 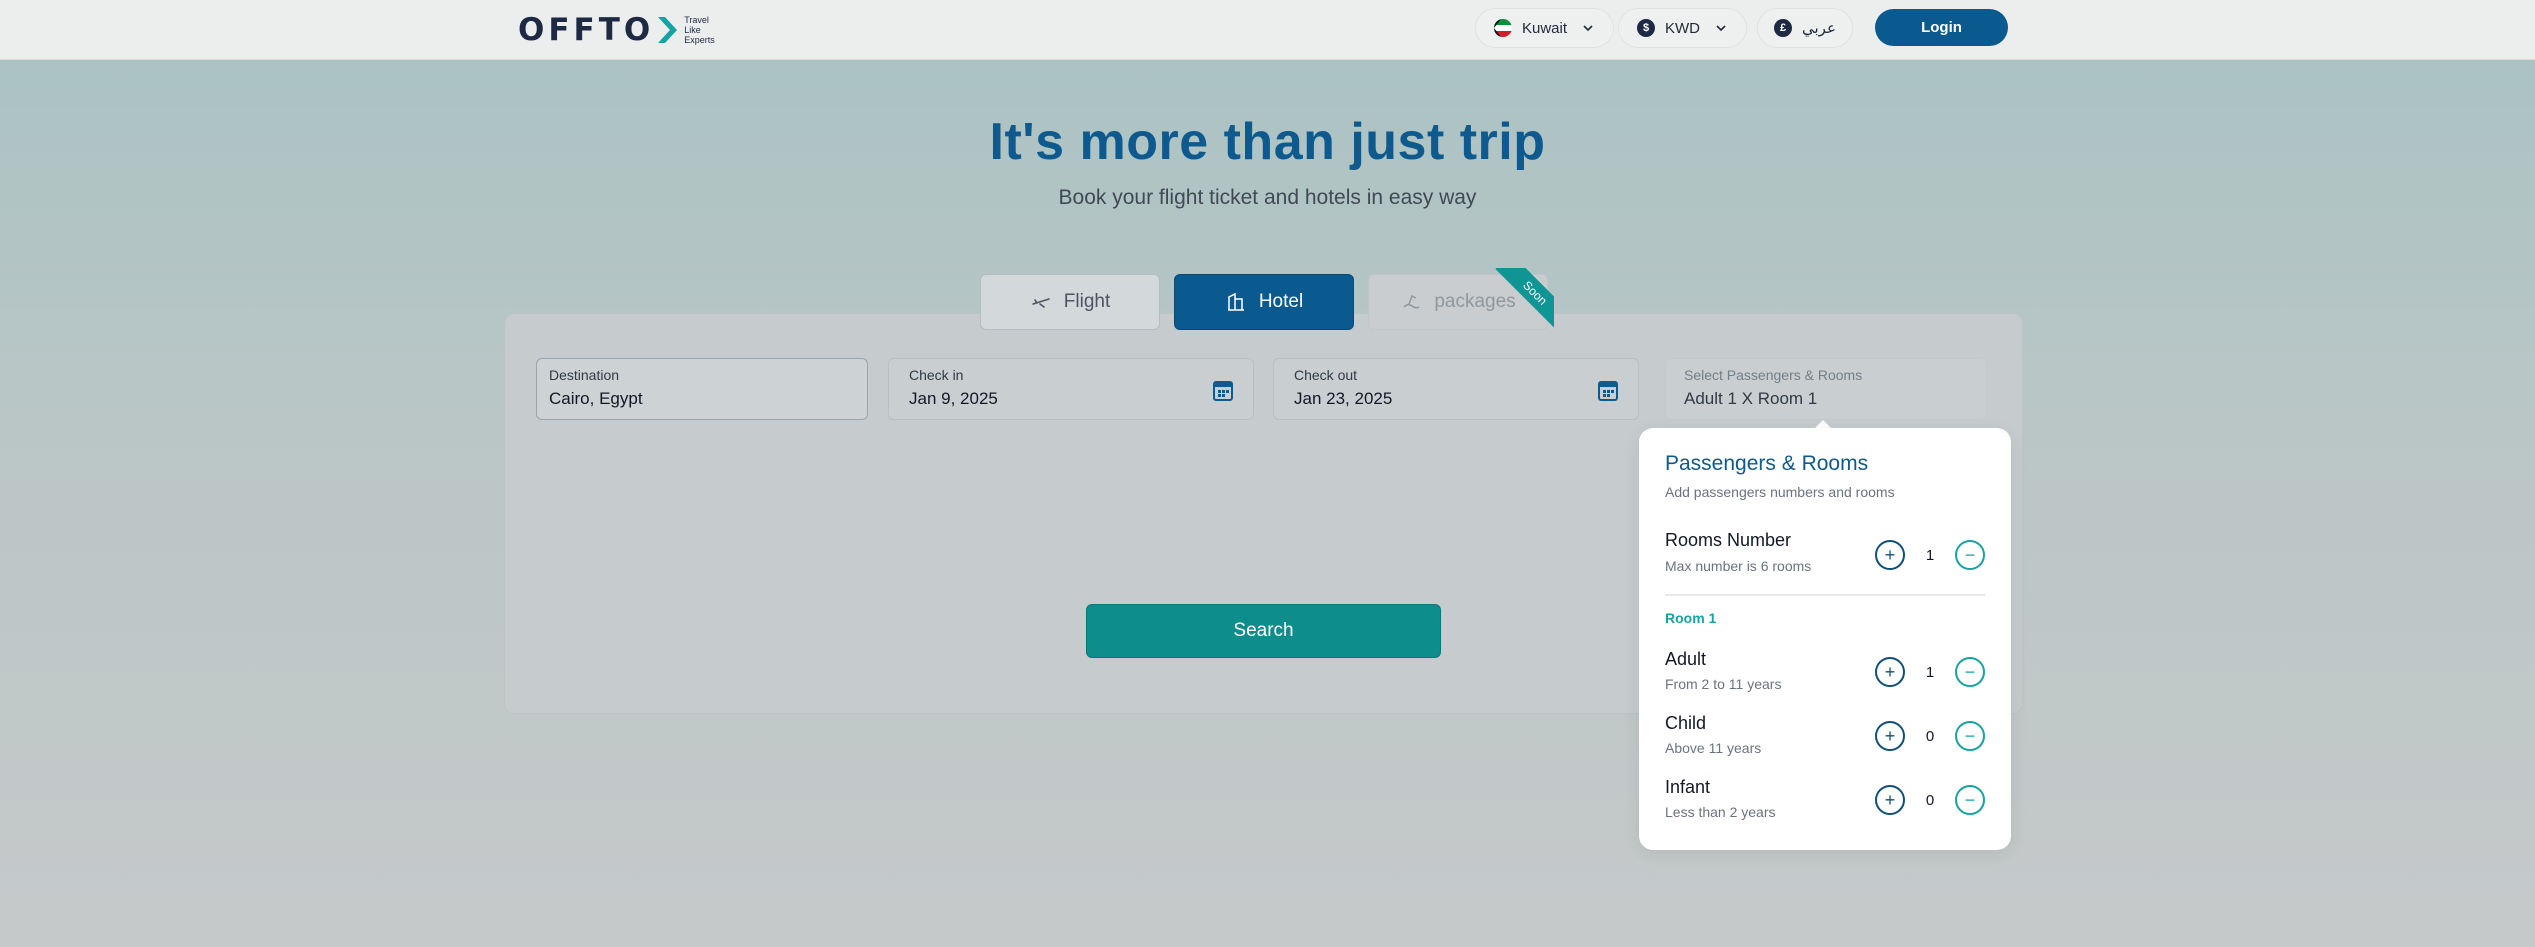 What do you see at coordinates (596, 398) in the screenshot?
I see `destination-value: Cairo, Egypt` at bounding box center [596, 398].